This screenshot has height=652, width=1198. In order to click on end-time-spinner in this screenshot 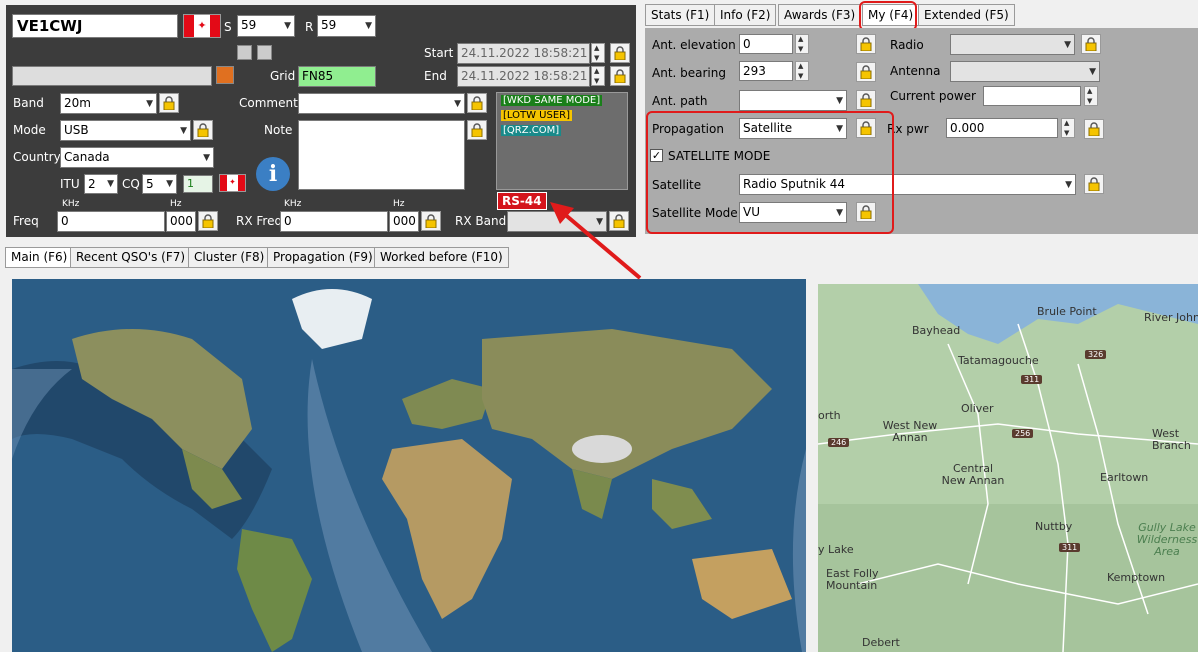, I will do `click(598, 76)`.